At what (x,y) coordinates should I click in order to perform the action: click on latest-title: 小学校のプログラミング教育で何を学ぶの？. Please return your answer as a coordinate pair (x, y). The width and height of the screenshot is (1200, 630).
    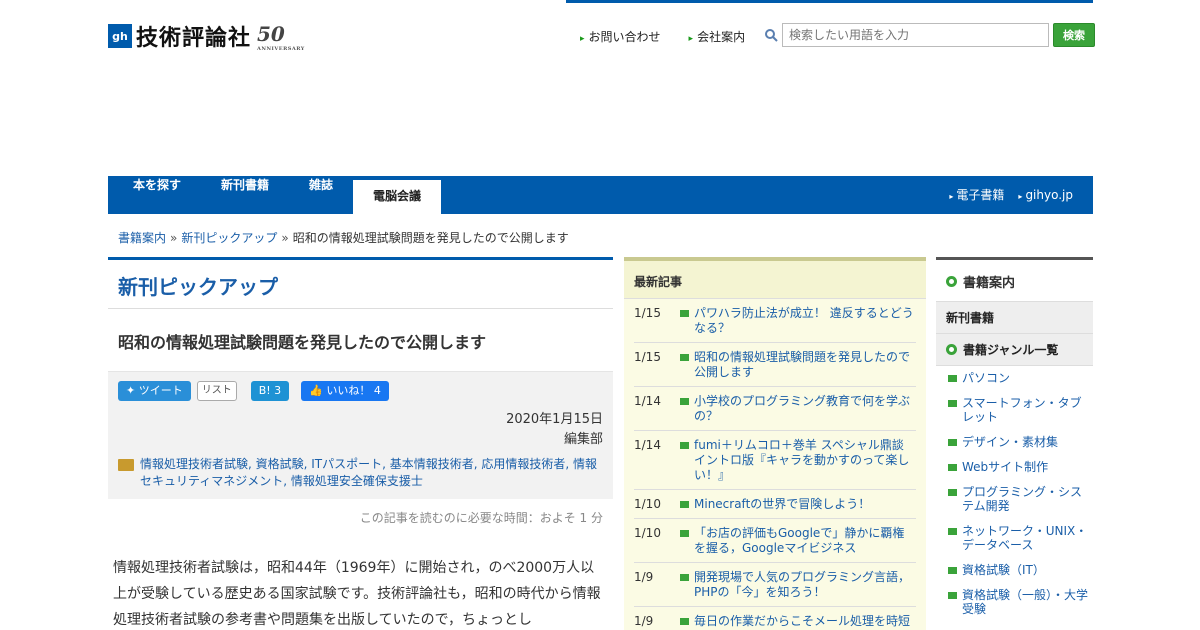
    Looking at the image, I should click on (802, 408).